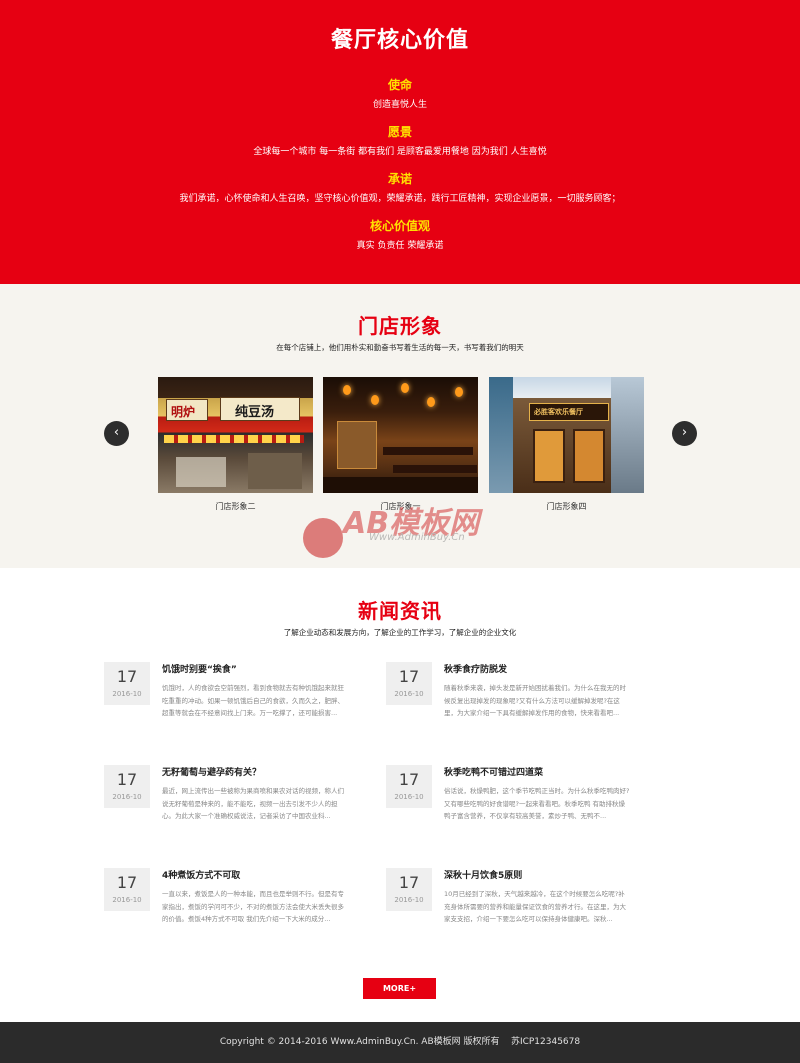 Image resolution: width=800 pixels, height=1063 pixels. Describe the element at coordinates (400, 347) in the screenshot. I see `stores-subtitle: 在每个店铺上，他们用朴实和勤奋书写着生活的每一天，书写着我们的明天` at that location.